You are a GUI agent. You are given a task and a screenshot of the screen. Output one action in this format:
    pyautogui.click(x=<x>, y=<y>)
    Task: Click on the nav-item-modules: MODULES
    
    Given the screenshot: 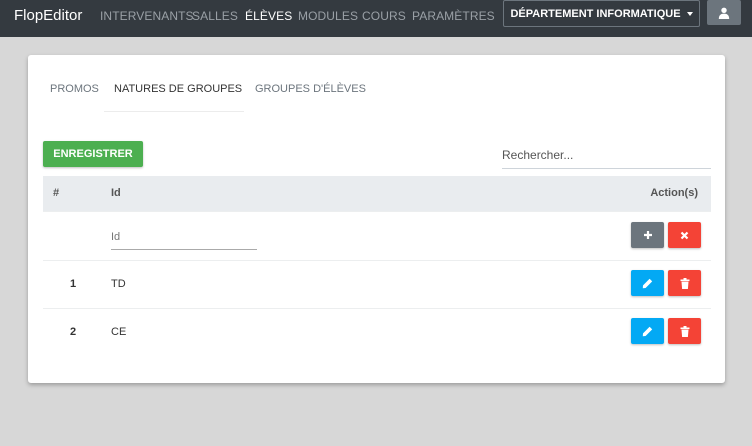 What is the action you would take?
    pyautogui.click(x=328, y=16)
    